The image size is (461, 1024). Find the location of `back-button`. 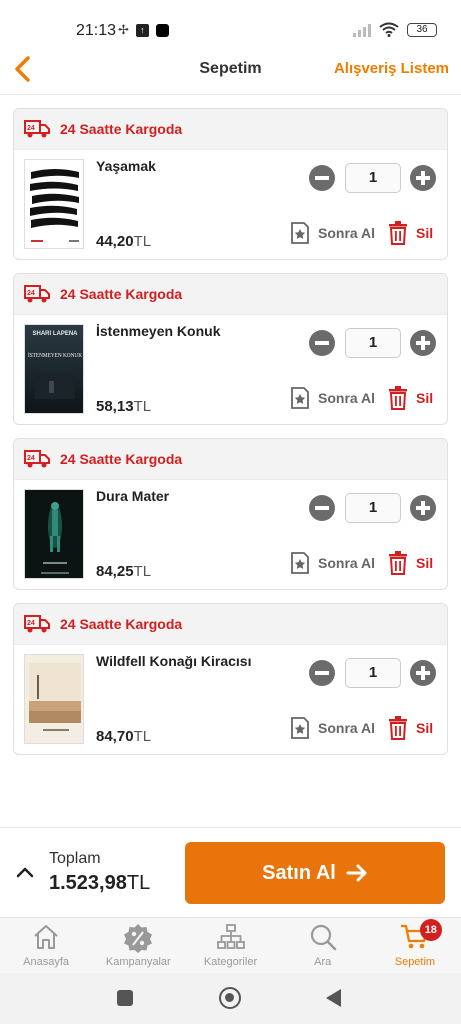

back-button is located at coordinates (23, 69).